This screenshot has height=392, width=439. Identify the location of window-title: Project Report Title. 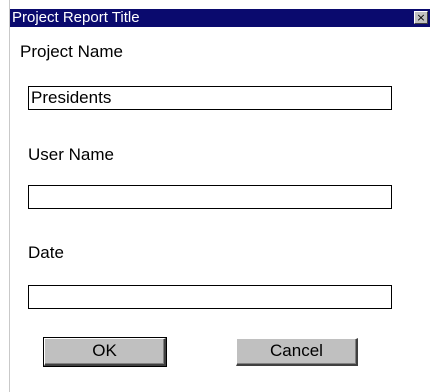
(76, 17).